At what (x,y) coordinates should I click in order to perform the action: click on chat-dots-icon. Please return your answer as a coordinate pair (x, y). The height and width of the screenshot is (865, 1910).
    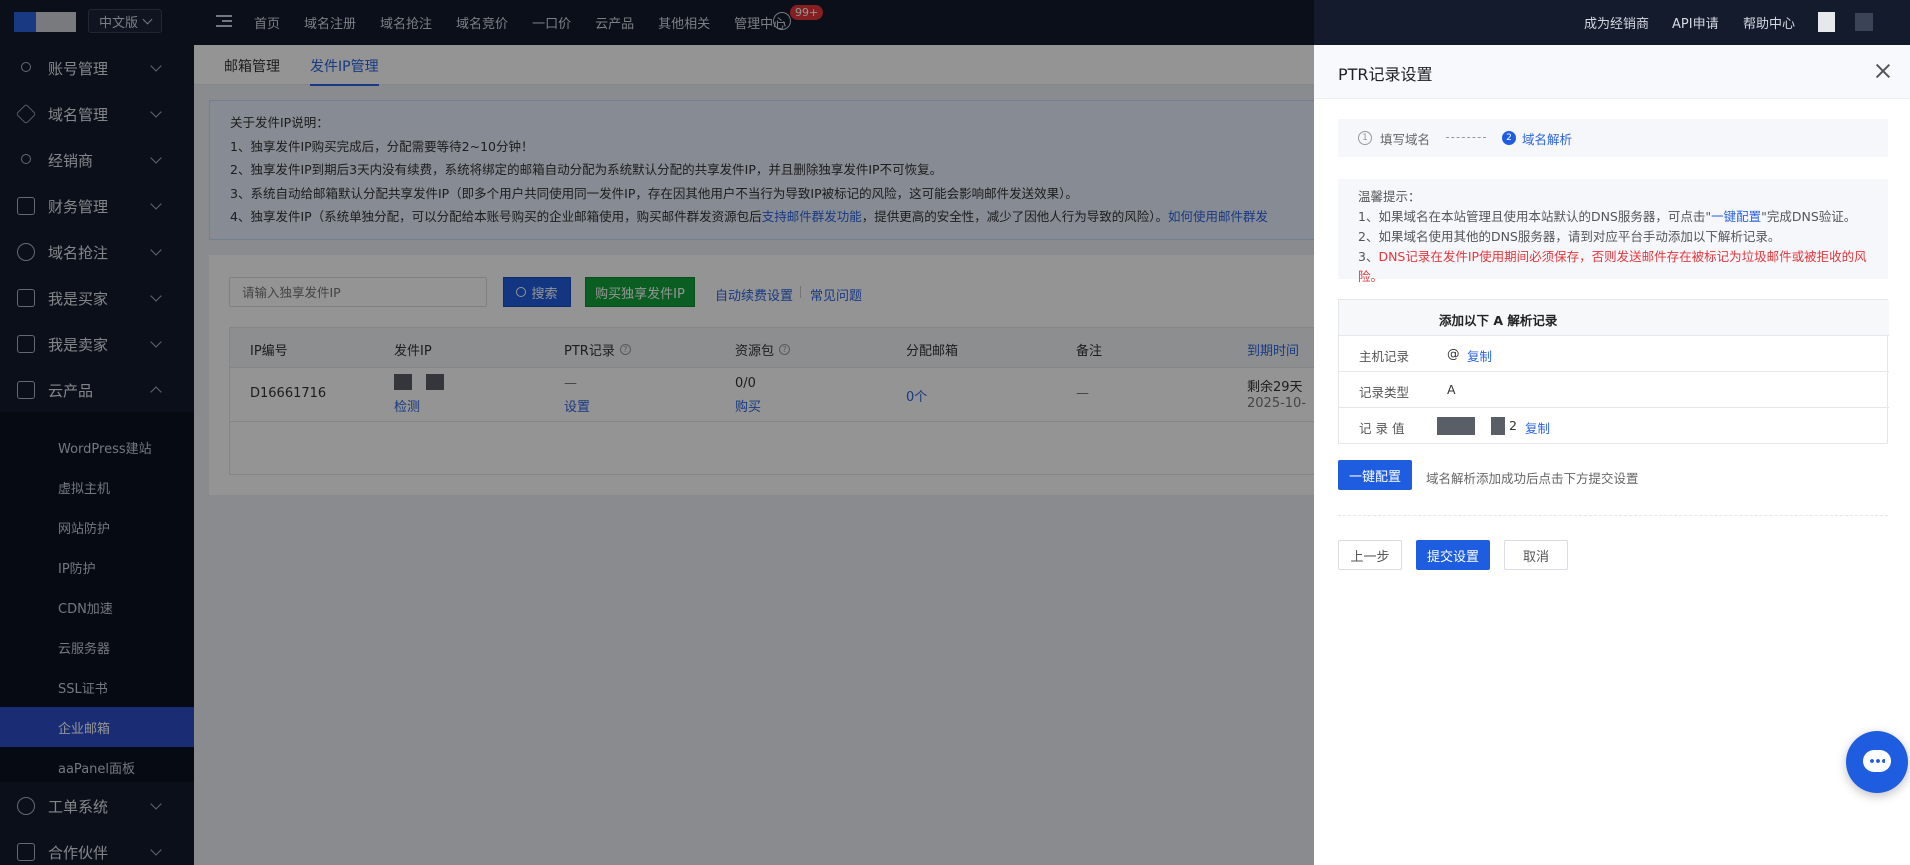
    Looking at the image, I should click on (1877, 761).